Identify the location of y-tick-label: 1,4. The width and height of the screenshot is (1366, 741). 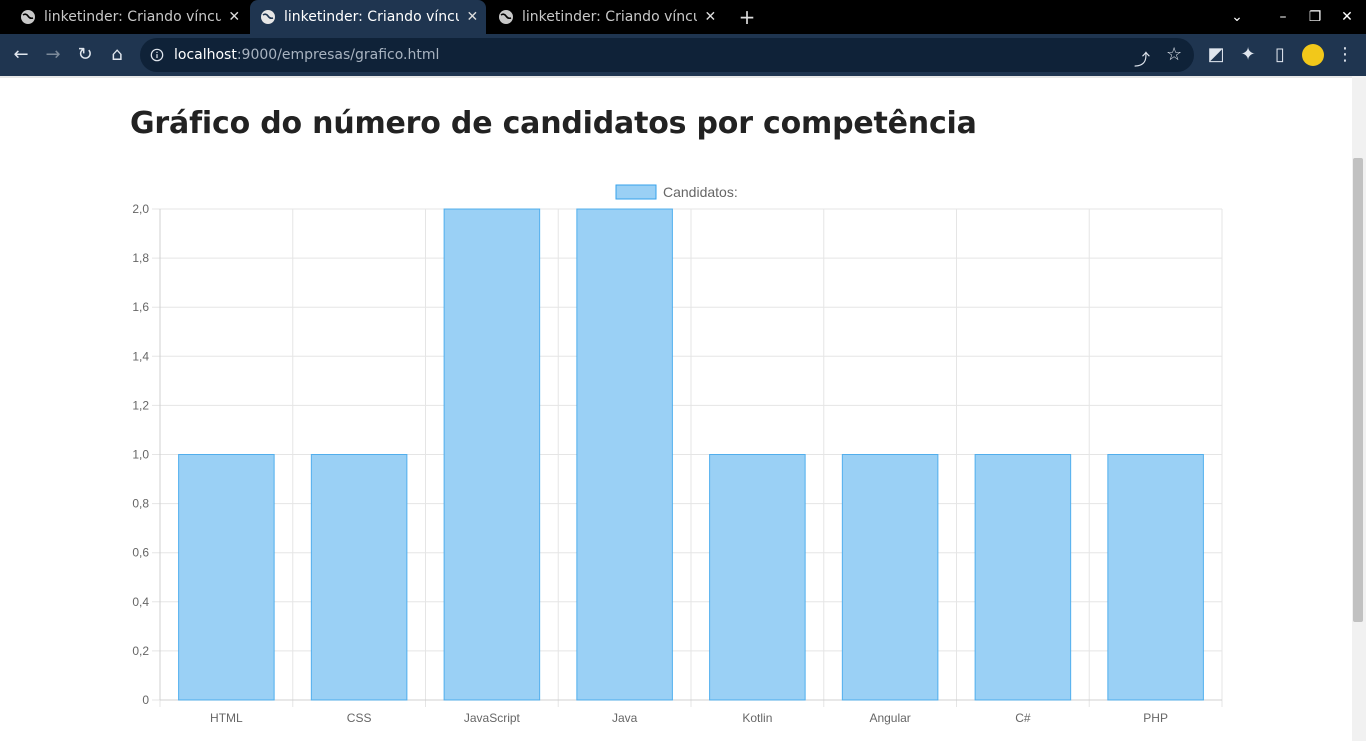
(140, 356).